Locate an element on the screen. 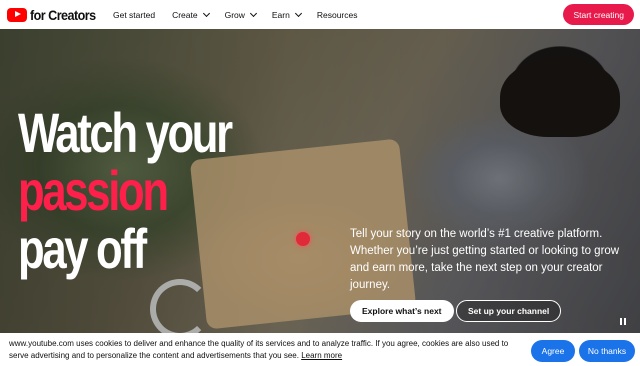  explore-whats-next-button: Explore what’s next is located at coordinates (402, 311).